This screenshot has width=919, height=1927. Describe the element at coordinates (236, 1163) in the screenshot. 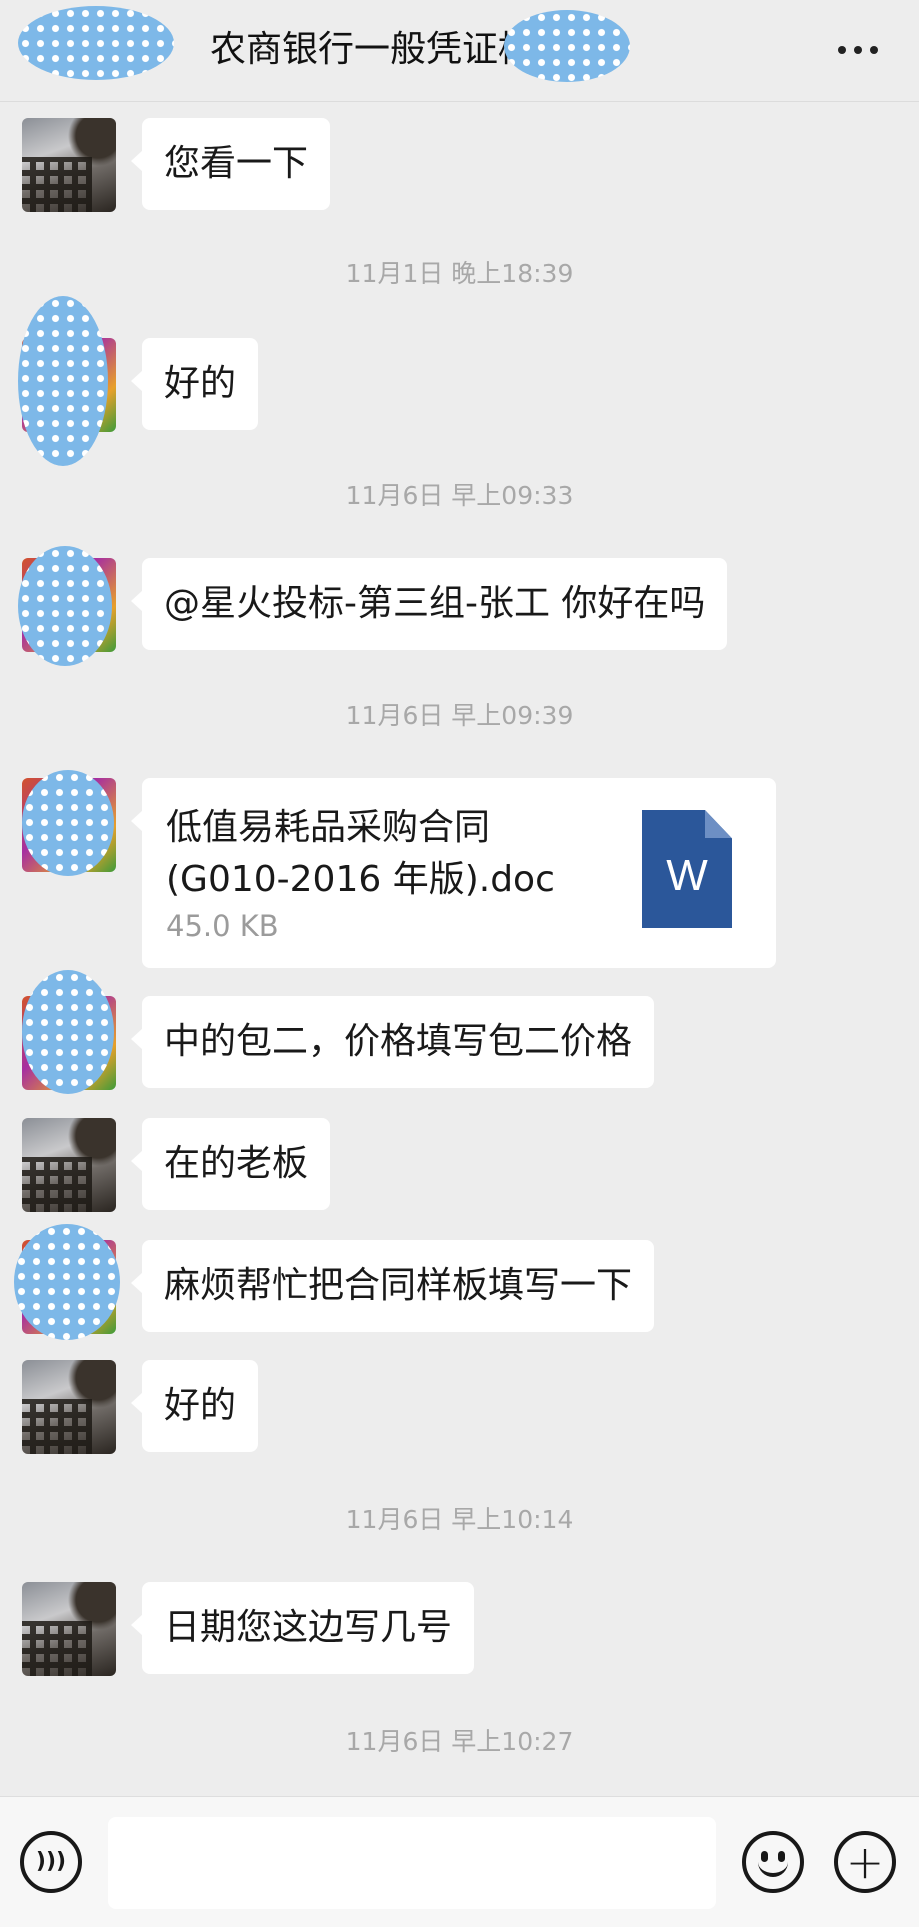

I see `message-text: 在的老板` at that location.